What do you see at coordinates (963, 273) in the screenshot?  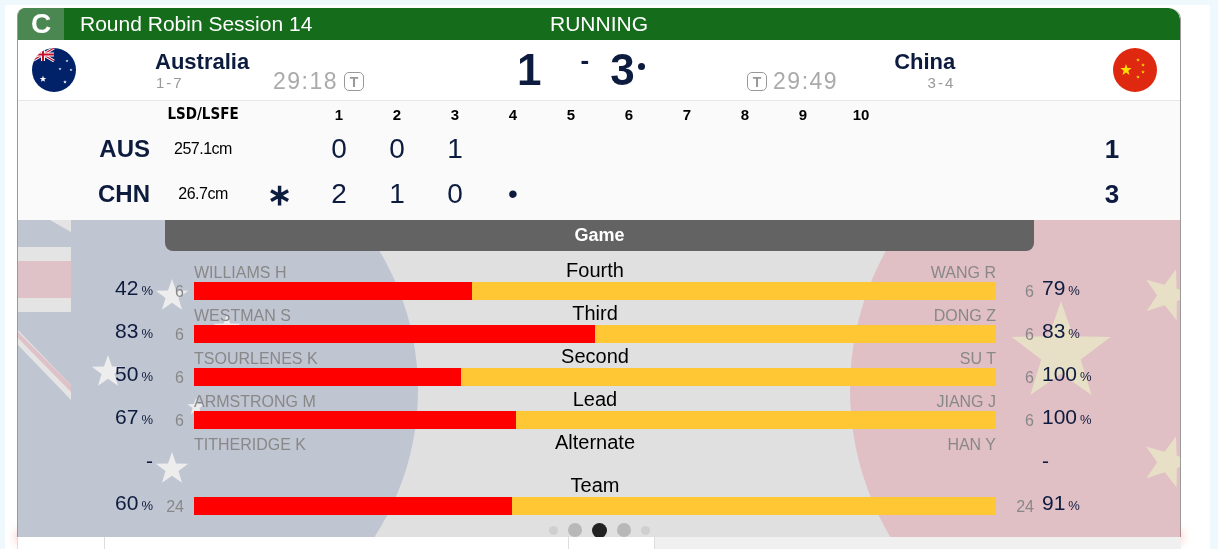 I see `player-name: WANG R` at bounding box center [963, 273].